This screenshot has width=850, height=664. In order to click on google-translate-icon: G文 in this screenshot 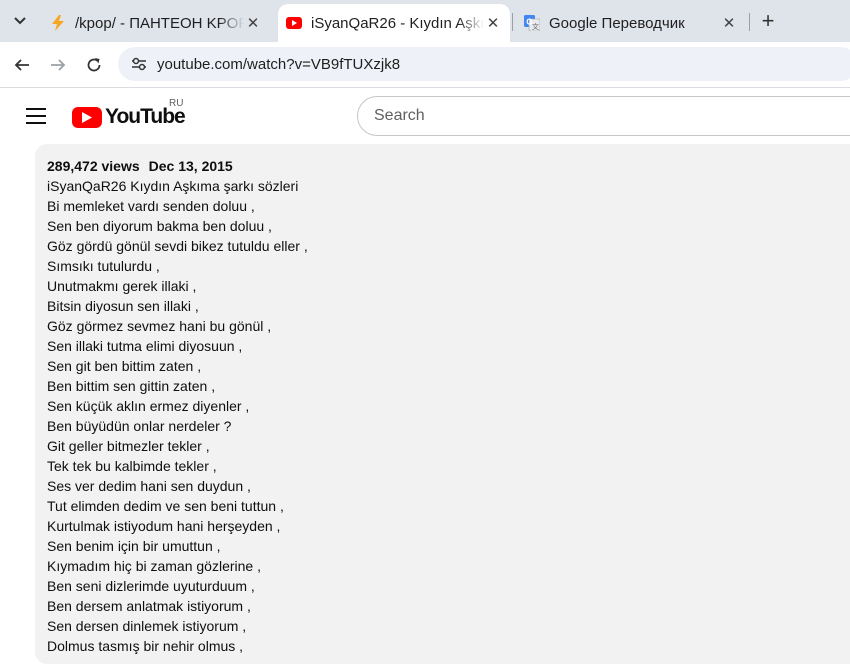, I will do `click(532, 23)`.